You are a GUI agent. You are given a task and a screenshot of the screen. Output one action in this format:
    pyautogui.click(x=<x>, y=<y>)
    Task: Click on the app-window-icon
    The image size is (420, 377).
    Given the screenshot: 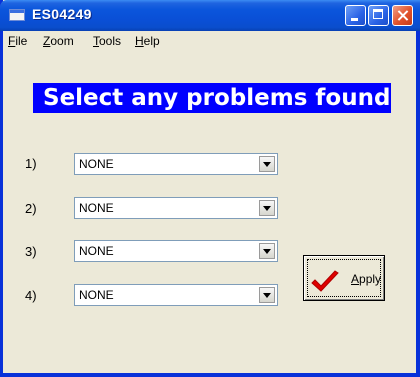 What is the action you would take?
    pyautogui.click(x=17, y=15)
    